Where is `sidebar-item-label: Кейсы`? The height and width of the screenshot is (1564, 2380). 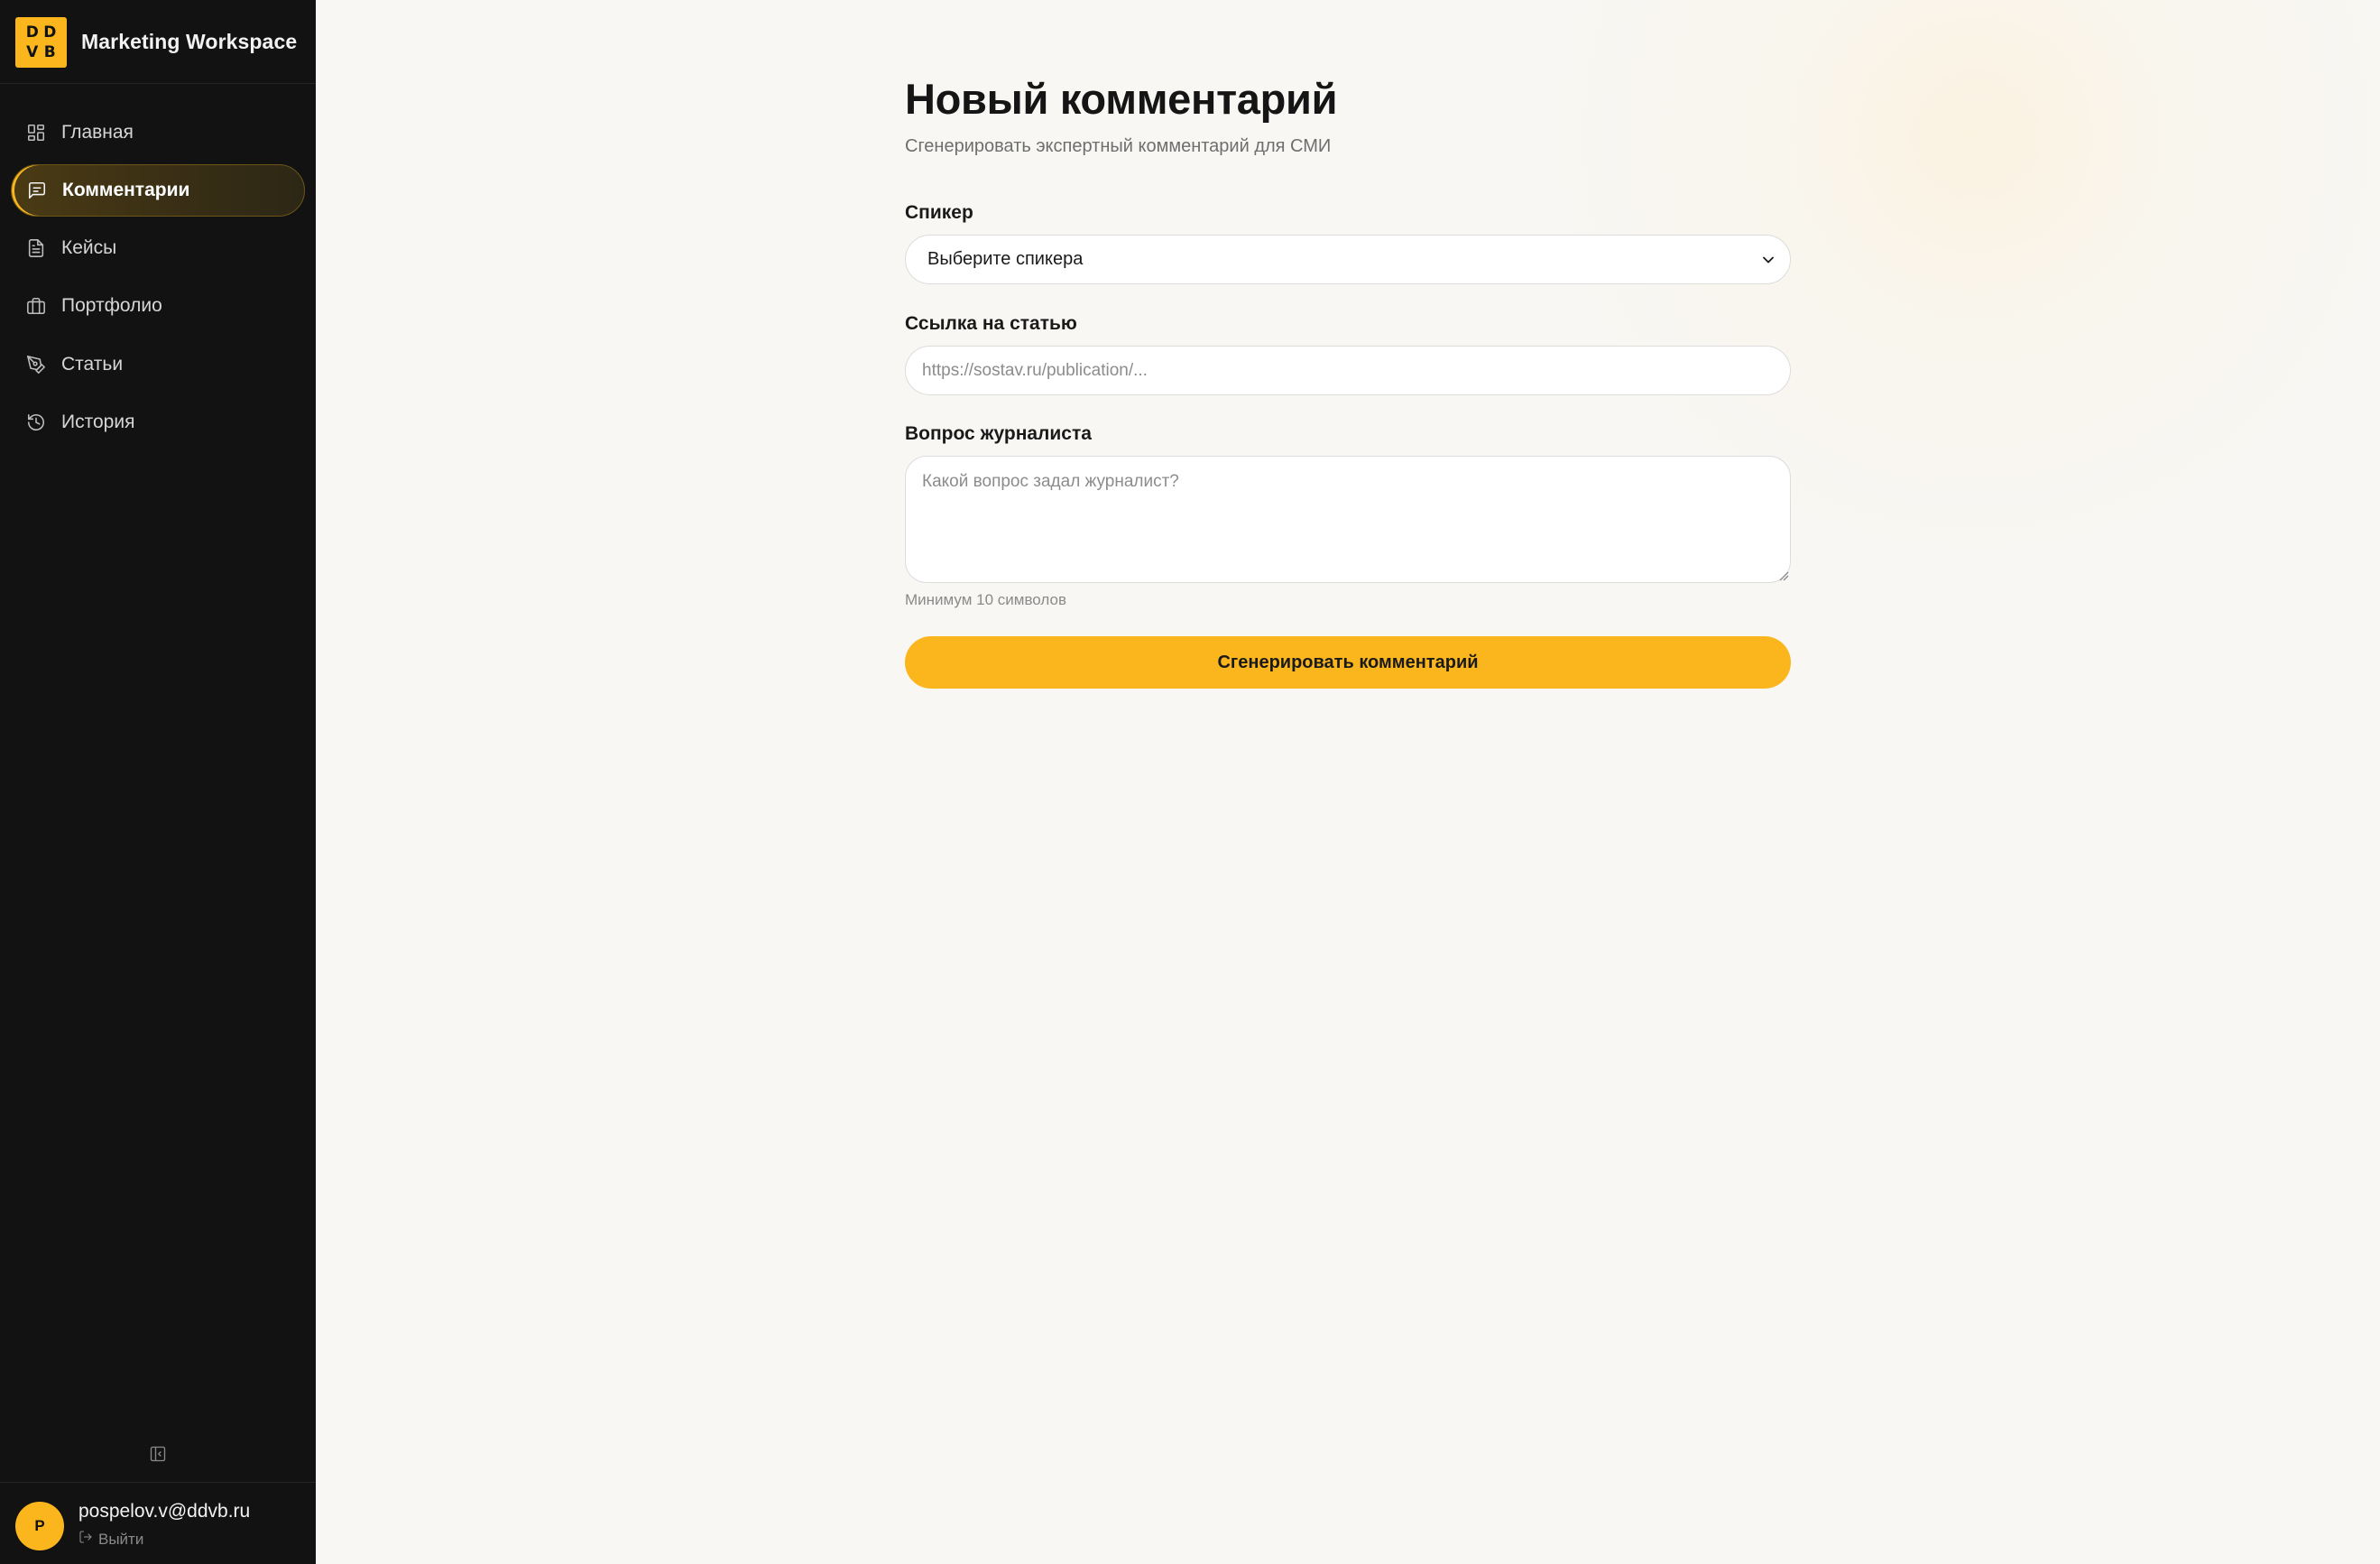
sidebar-item-label: Кейсы is located at coordinates (89, 247).